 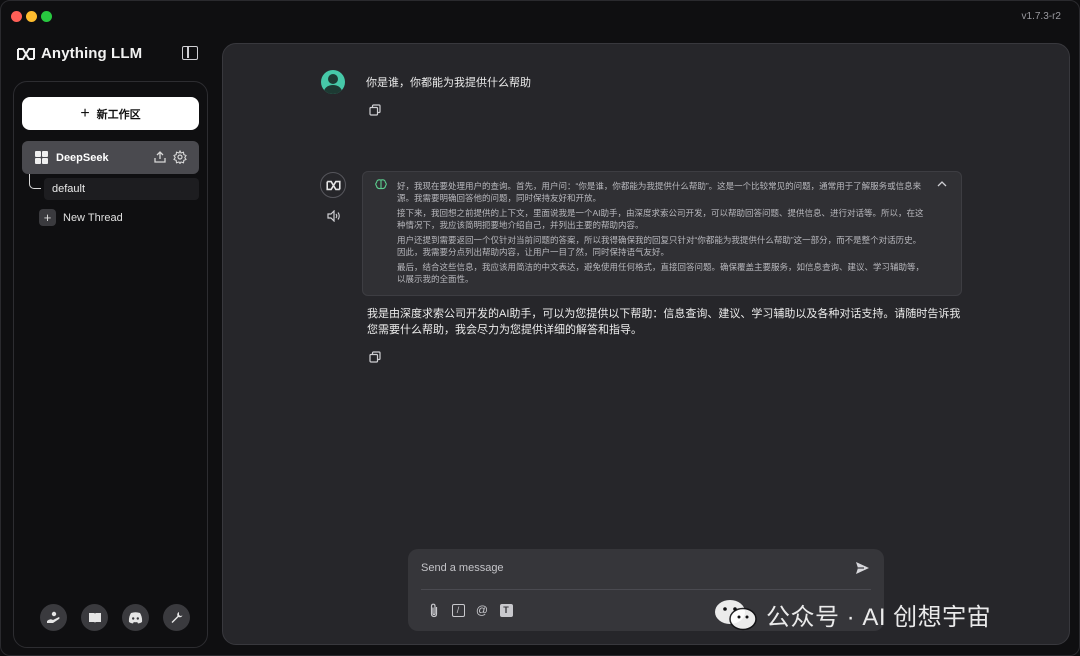 I want to click on thread-item-default: default, so click(x=121, y=189).